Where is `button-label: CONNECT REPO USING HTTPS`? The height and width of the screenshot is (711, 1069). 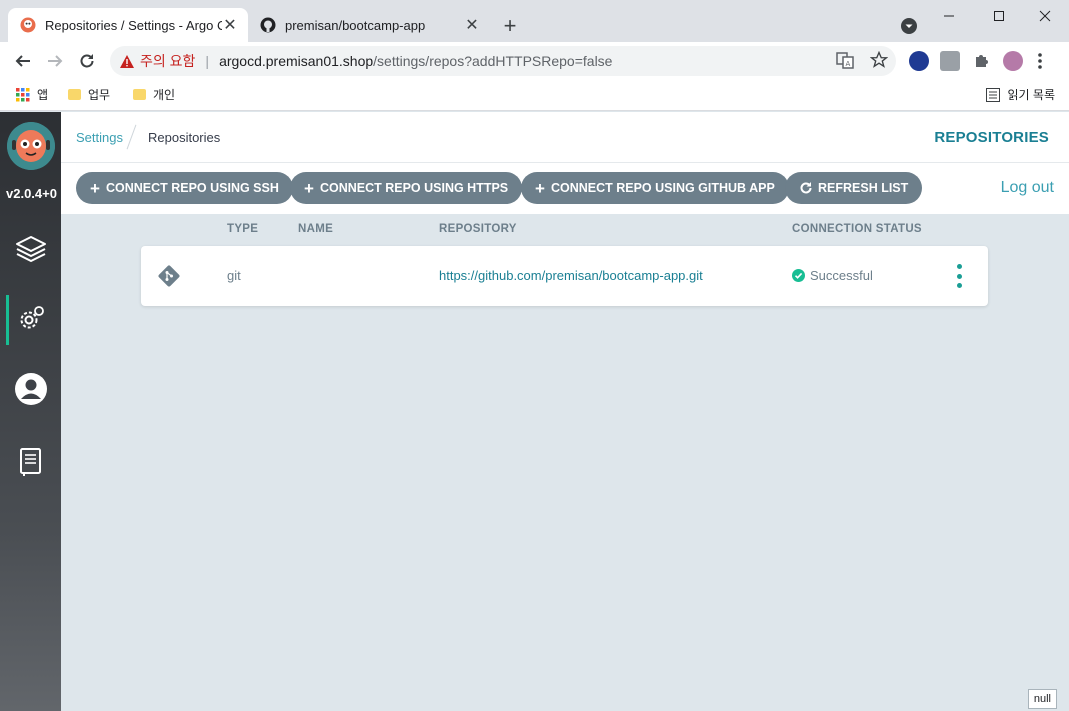 button-label: CONNECT REPO USING HTTPS is located at coordinates (414, 188).